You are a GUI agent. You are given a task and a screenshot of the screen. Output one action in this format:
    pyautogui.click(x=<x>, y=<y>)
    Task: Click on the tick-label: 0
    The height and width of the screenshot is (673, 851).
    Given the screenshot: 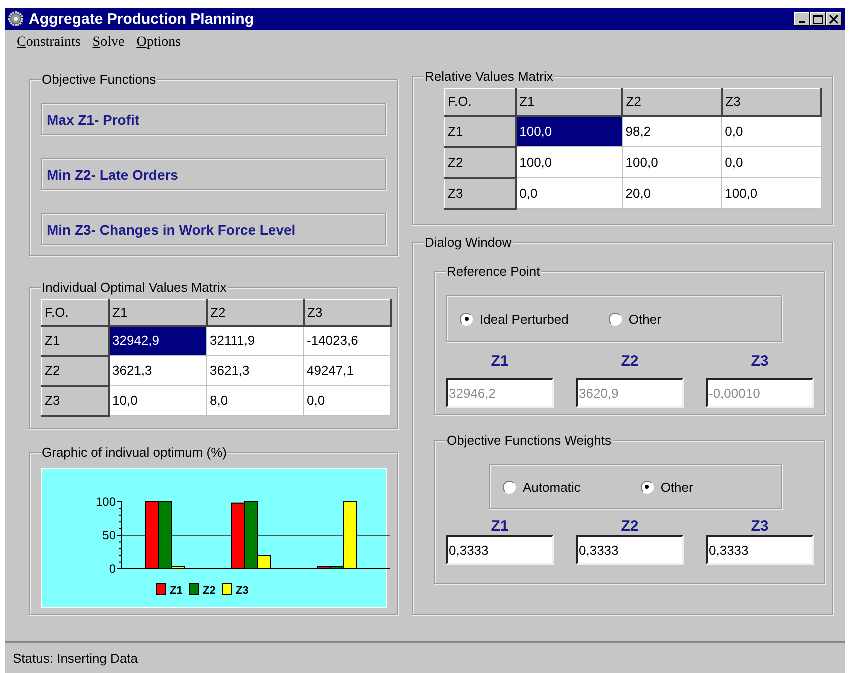 What is the action you would take?
    pyautogui.click(x=112, y=569)
    